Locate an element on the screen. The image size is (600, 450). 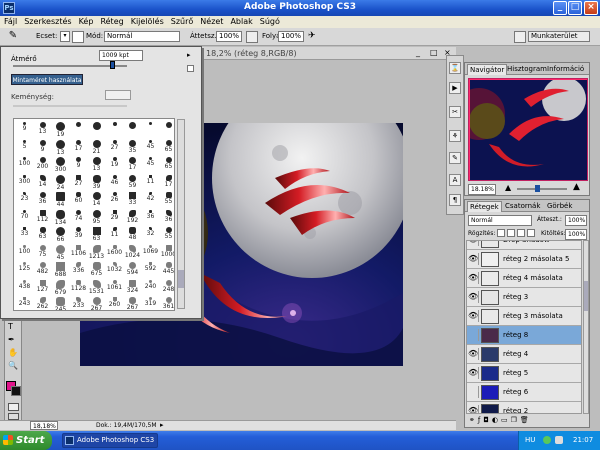
screen-mode-icon is located at coordinates (13, 416).